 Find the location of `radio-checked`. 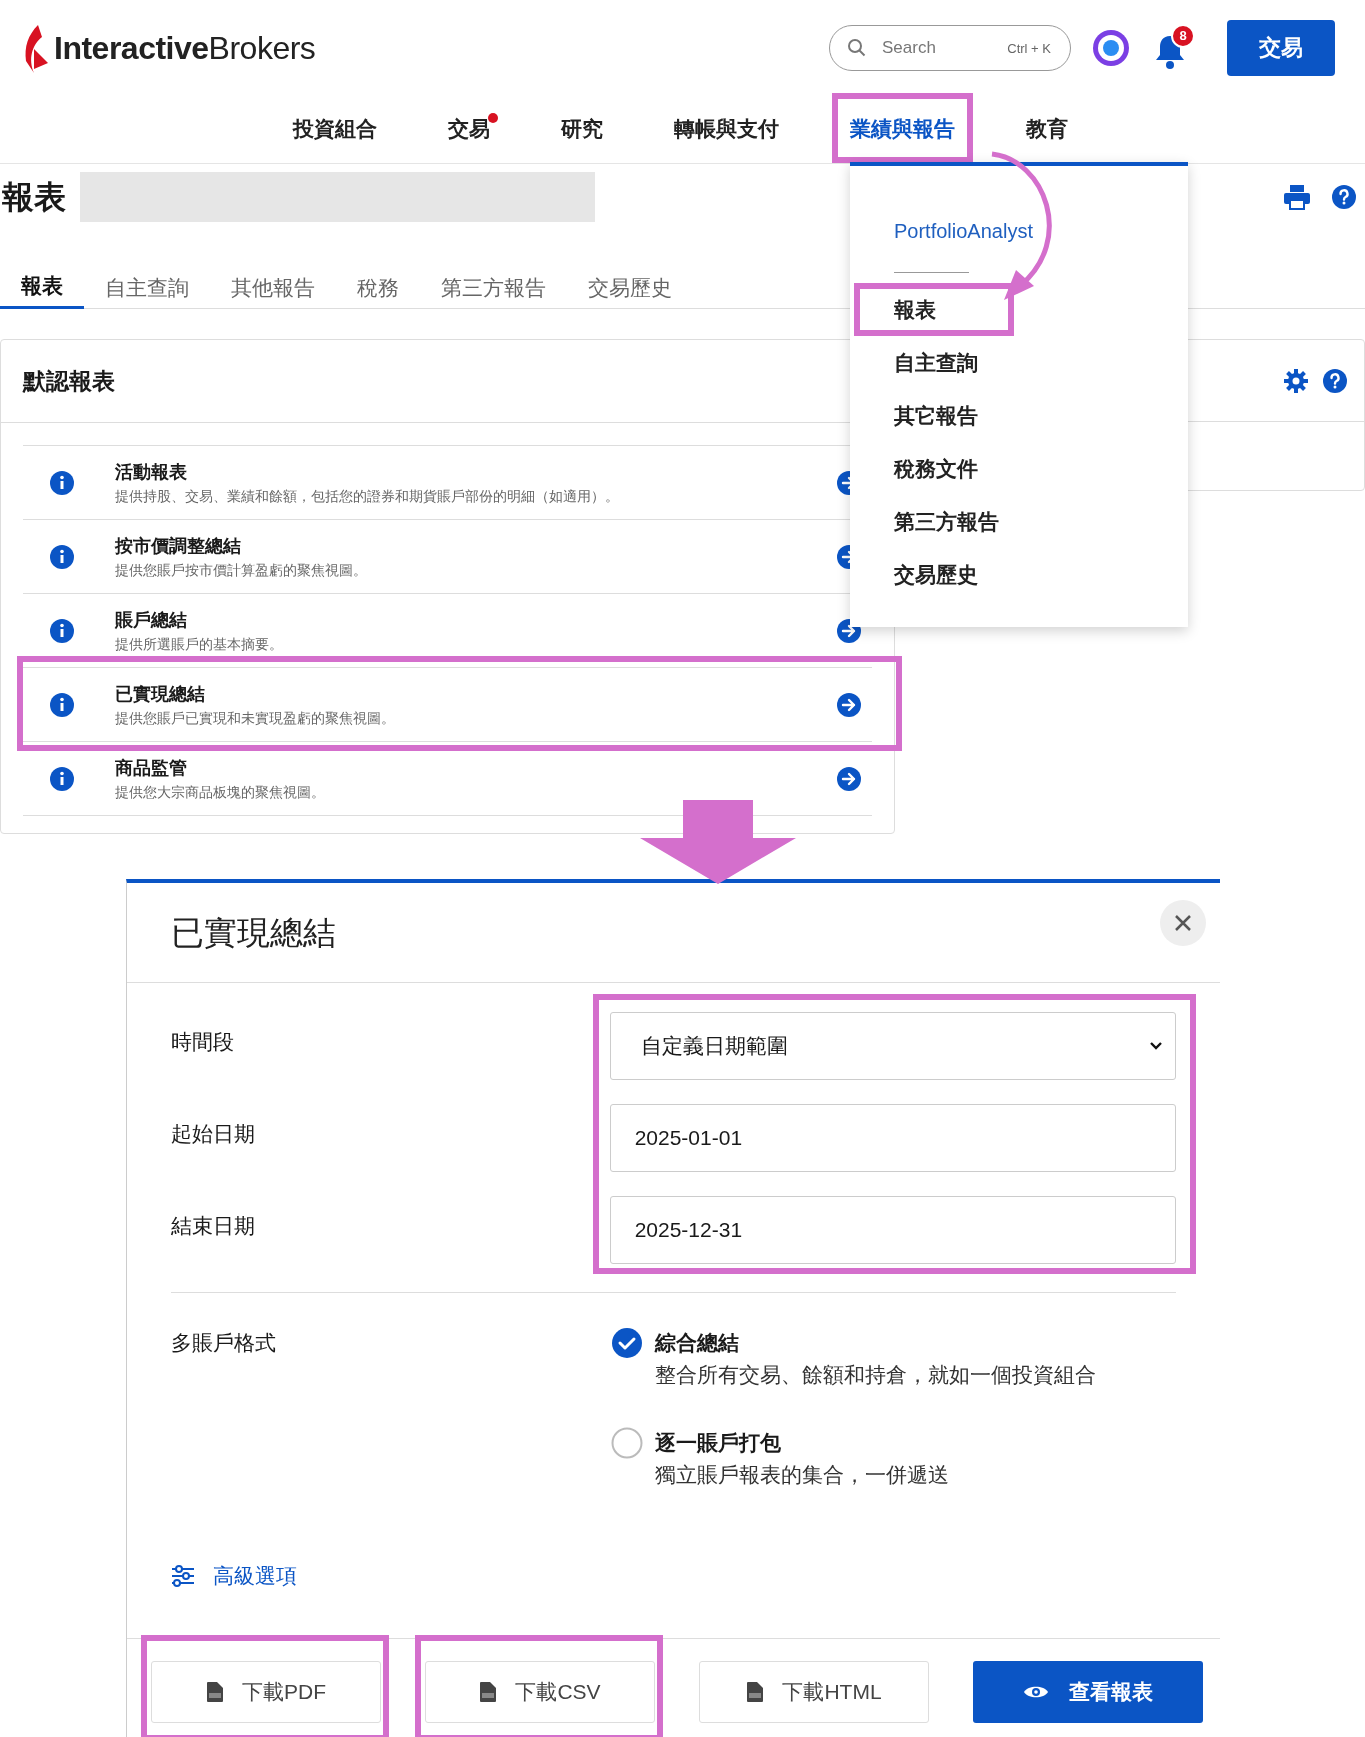

radio-checked is located at coordinates (627, 1343).